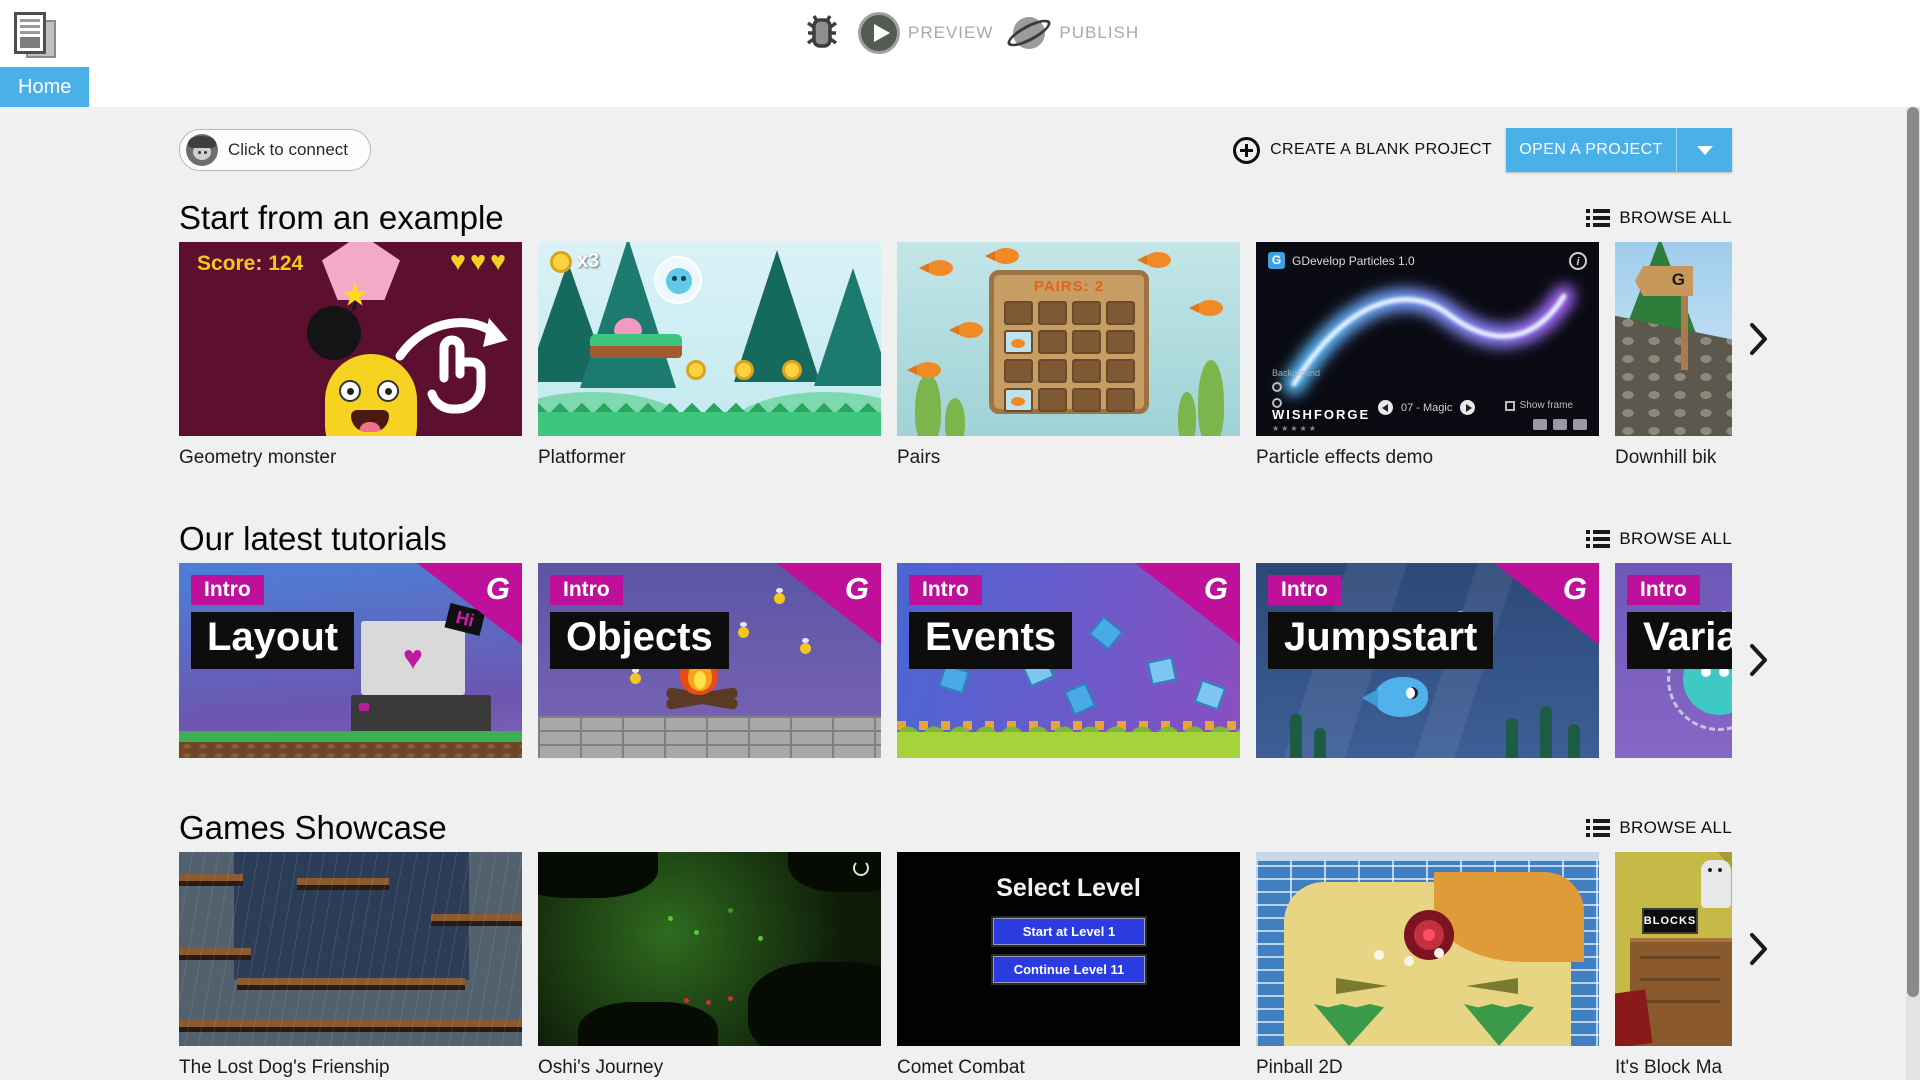  I want to click on showcase-card-oshi: Oshi's Journey, so click(709, 965).